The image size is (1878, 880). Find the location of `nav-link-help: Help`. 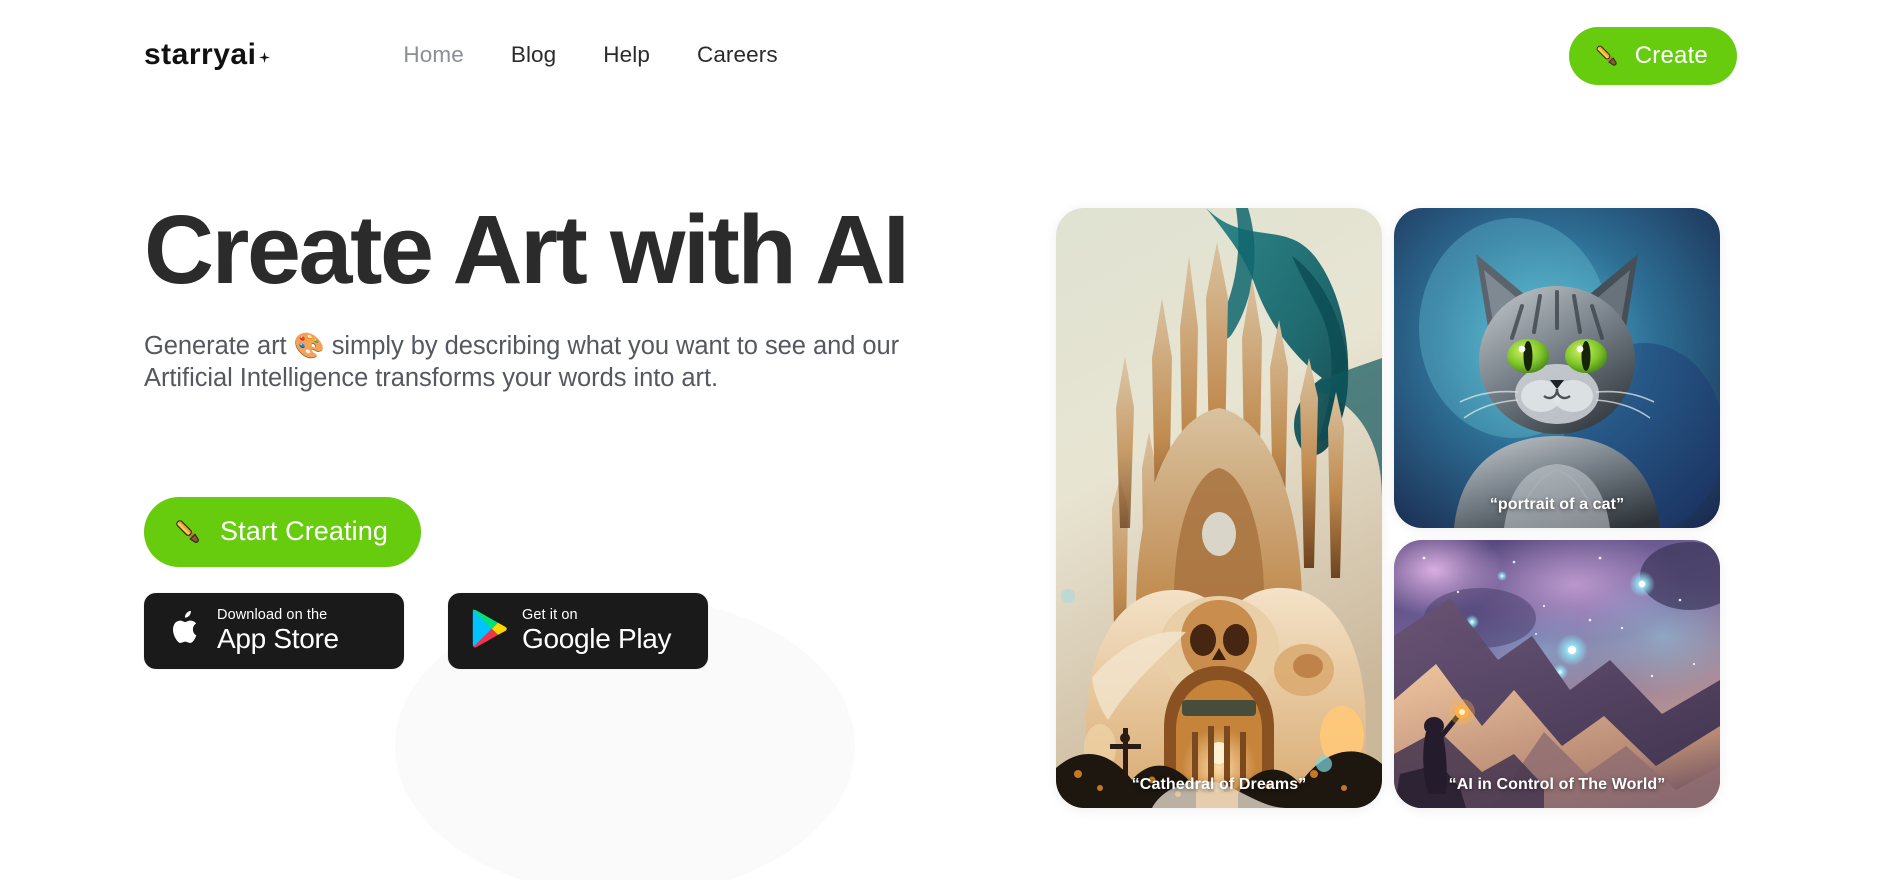

nav-link-help: Help is located at coordinates (626, 55).